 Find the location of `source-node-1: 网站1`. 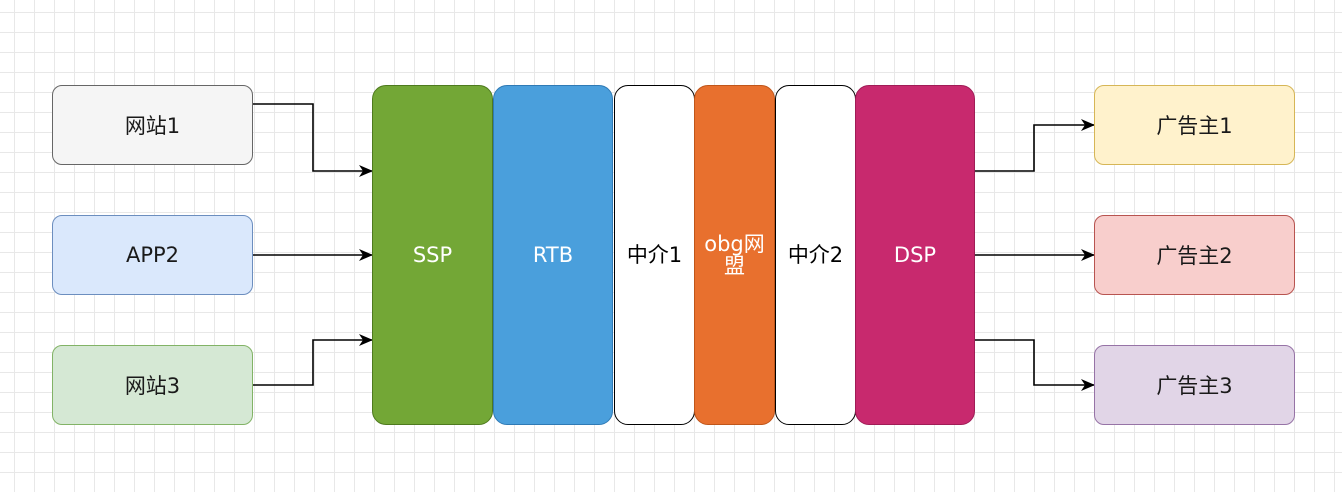

source-node-1: 网站1 is located at coordinates (152, 125).